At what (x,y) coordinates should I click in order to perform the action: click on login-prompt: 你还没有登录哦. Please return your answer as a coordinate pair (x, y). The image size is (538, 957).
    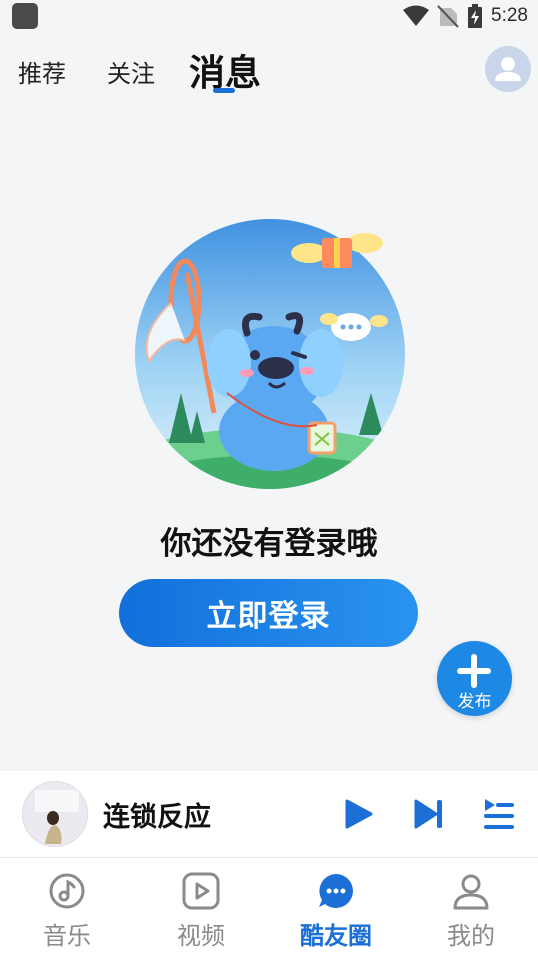
    Looking at the image, I should click on (269, 544).